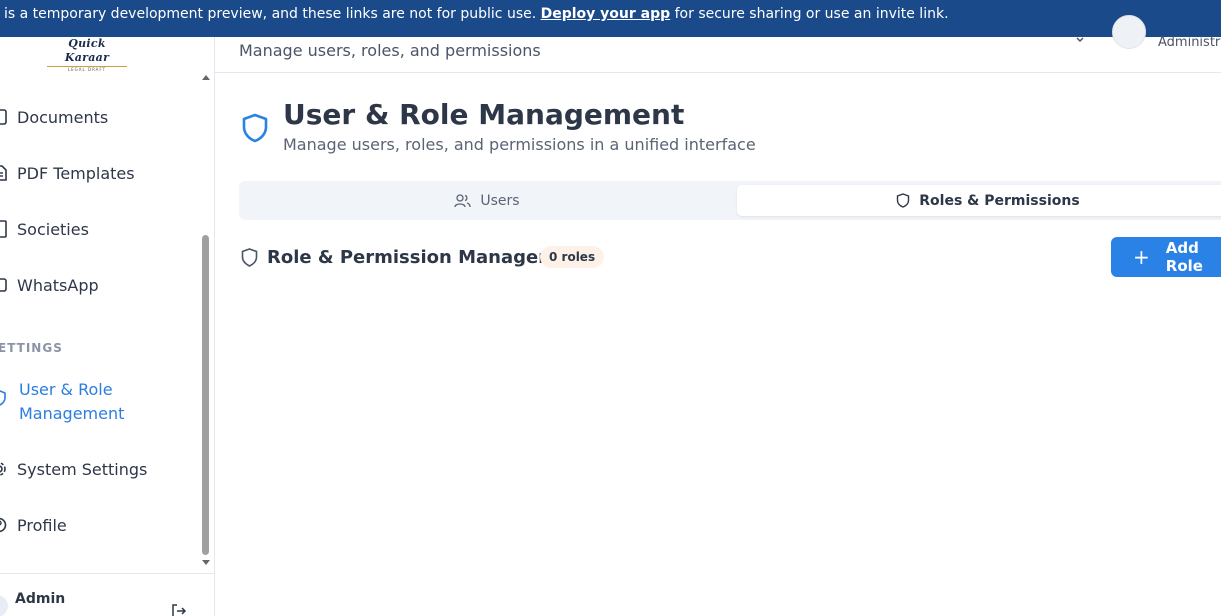 This screenshot has width=1221, height=616. I want to click on sidebar-item-documents: Documents, so click(54, 117).